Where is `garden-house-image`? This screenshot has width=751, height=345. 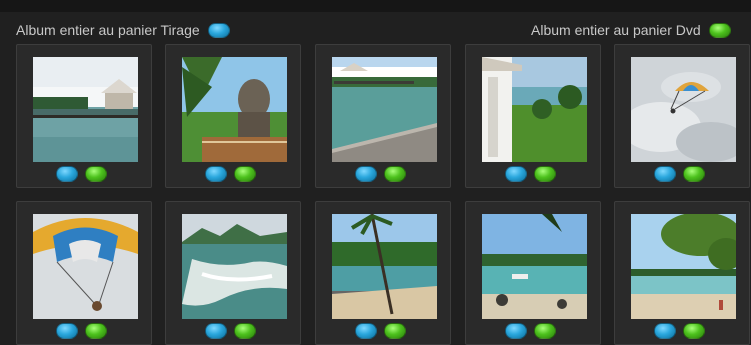
garden-house-image is located at coordinates (534, 109).